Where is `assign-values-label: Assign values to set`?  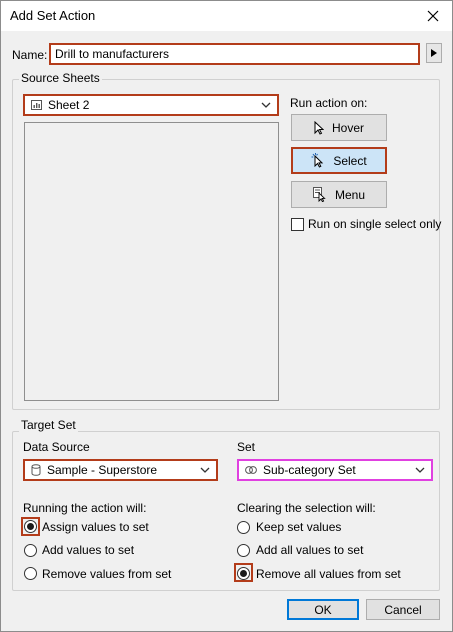 assign-values-label: Assign values to set is located at coordinates (95, 527).